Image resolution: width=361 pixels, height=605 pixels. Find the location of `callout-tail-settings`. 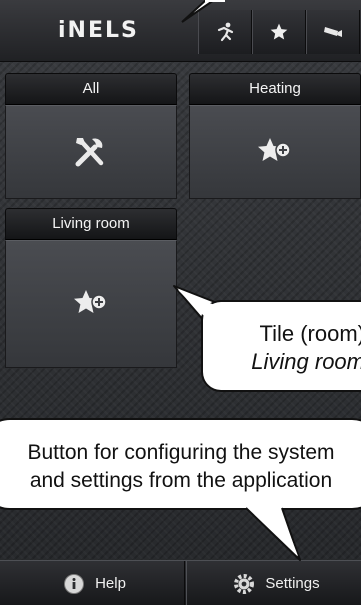

callout-tail-settings is located at coordinates (273, 533).